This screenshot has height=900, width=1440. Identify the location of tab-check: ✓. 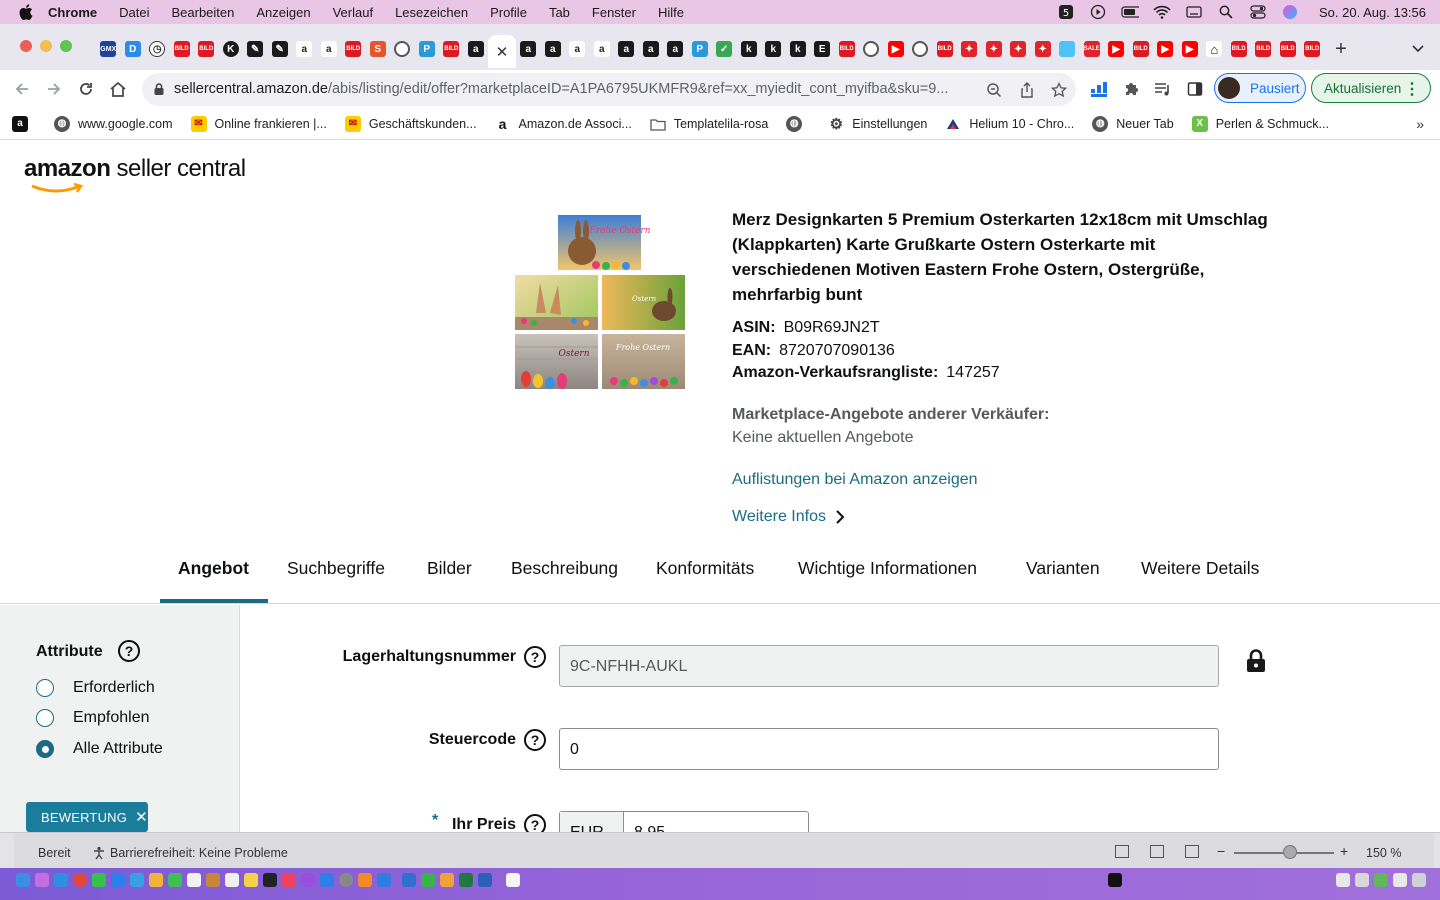
(724, 49).